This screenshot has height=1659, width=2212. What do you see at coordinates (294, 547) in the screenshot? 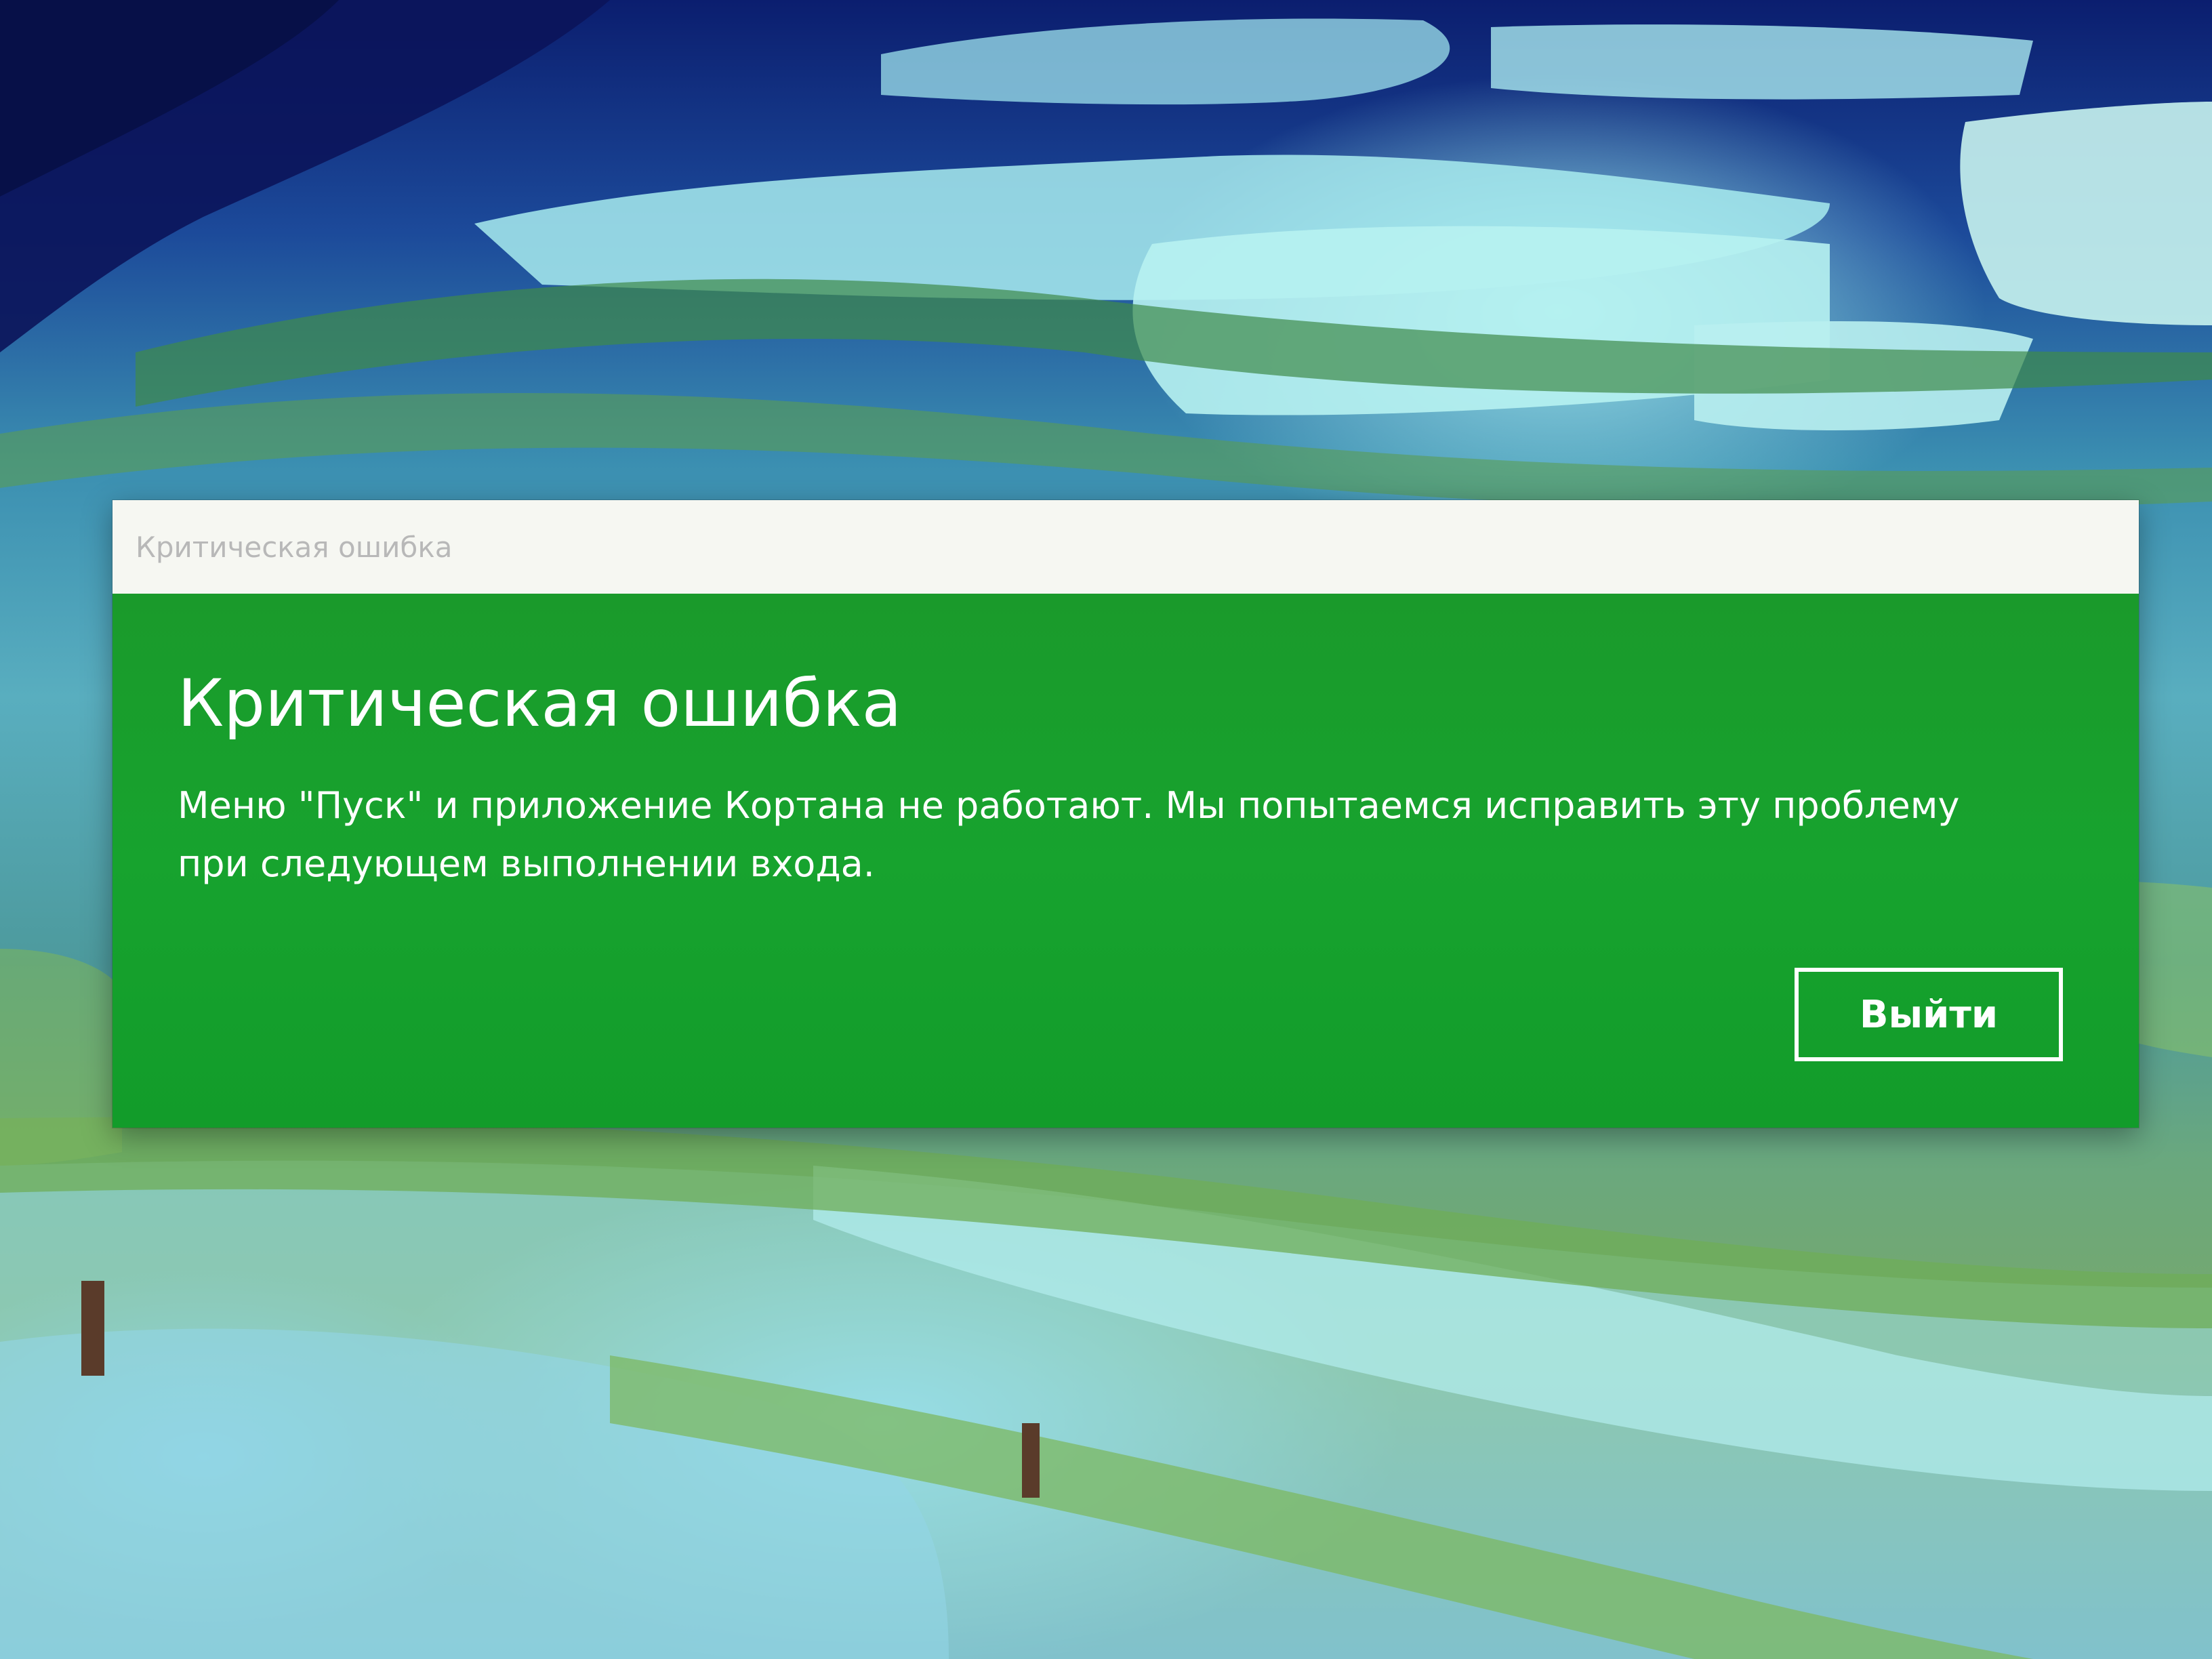
I see `window-title: Критическая ошибка` at bounding box center [294, 547].